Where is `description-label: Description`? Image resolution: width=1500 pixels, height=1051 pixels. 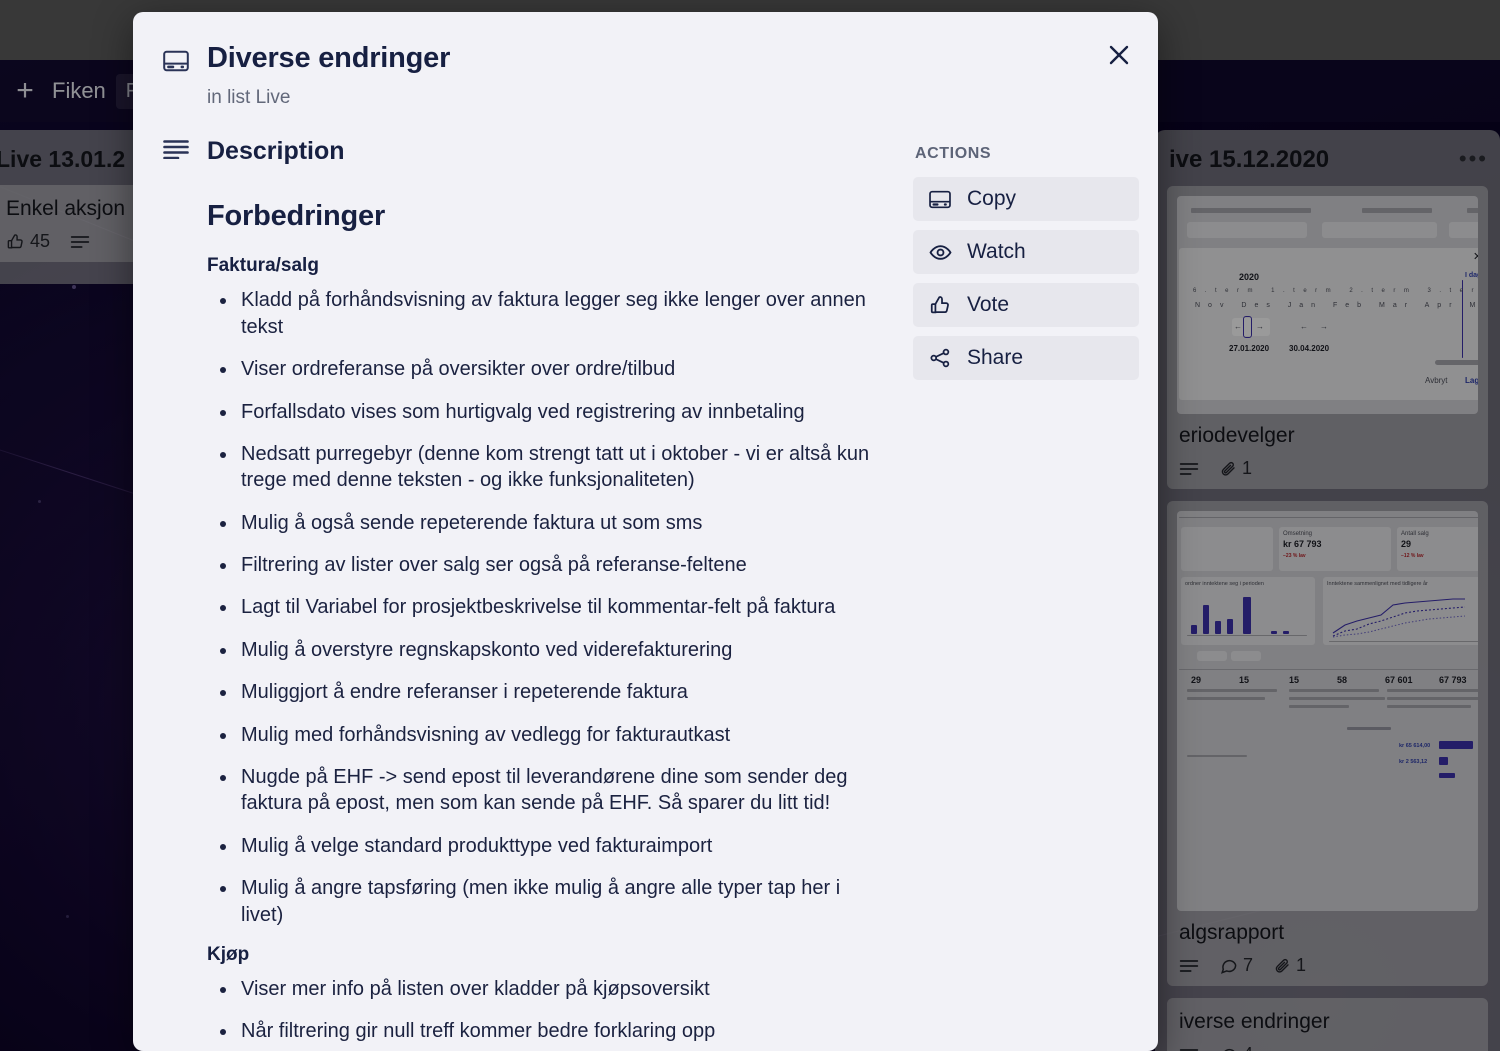
description-label: Description is located at coordinates (276, 151).